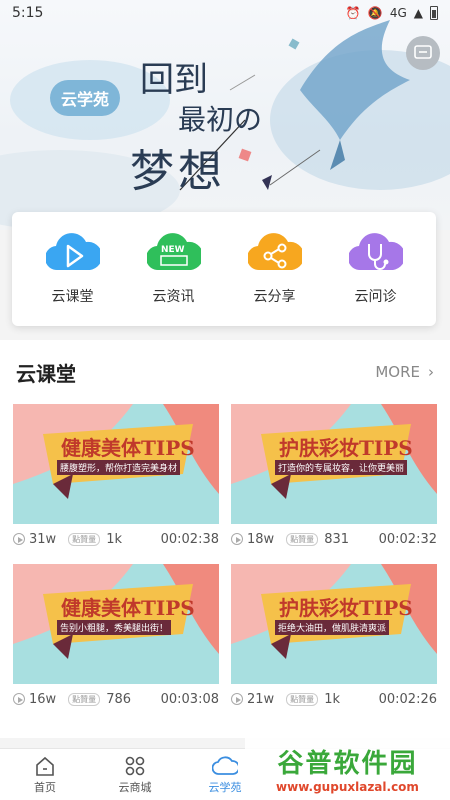  I want to click on play-cloud-icon, so click(72, 252).